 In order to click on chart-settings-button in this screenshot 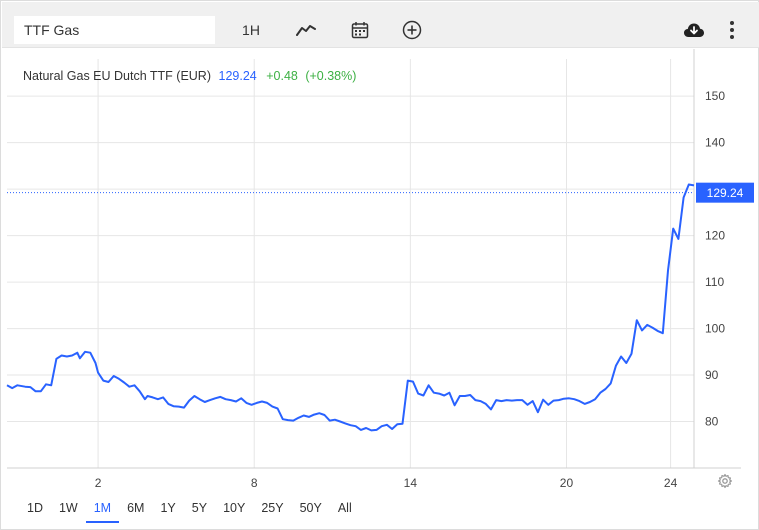, I will do `click(725, 481)`.